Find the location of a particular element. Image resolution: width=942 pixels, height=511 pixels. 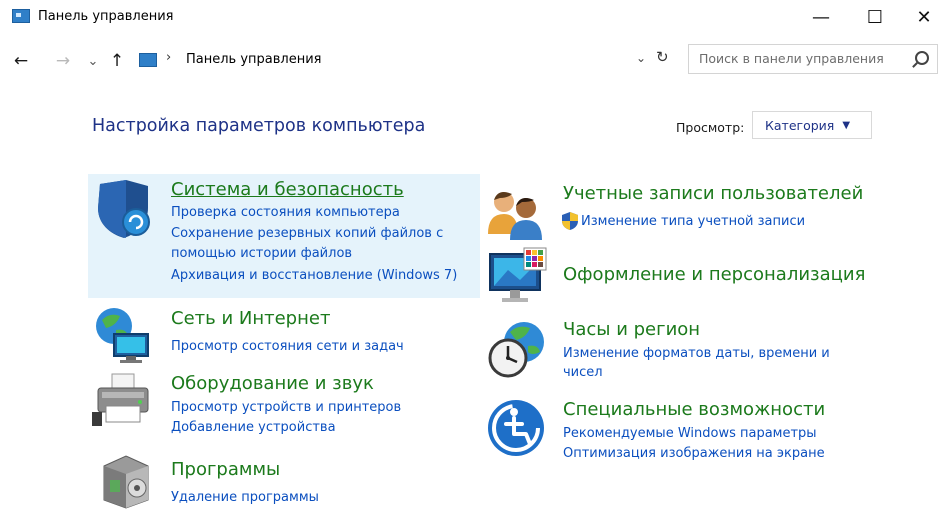

link-file-history-line1: Сохранение резервных копий файлов с is located at coordinates (307, 234).